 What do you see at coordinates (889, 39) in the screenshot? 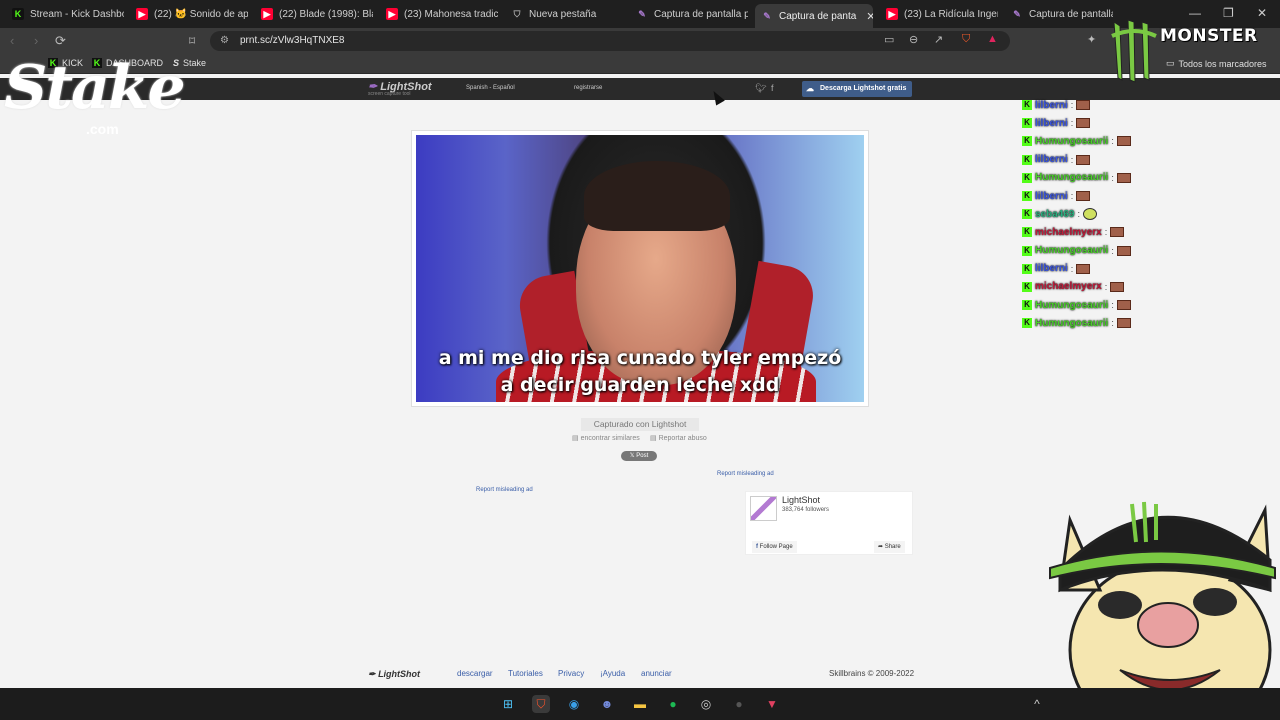
I see `cast-icon: ▭` at bounding box center [889, 39].